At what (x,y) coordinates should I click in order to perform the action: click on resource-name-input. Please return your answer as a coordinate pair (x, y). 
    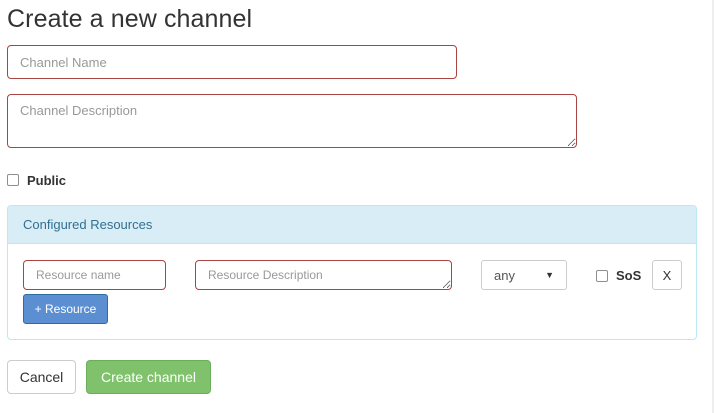
    Looking at the image, I should click on (94, 275).